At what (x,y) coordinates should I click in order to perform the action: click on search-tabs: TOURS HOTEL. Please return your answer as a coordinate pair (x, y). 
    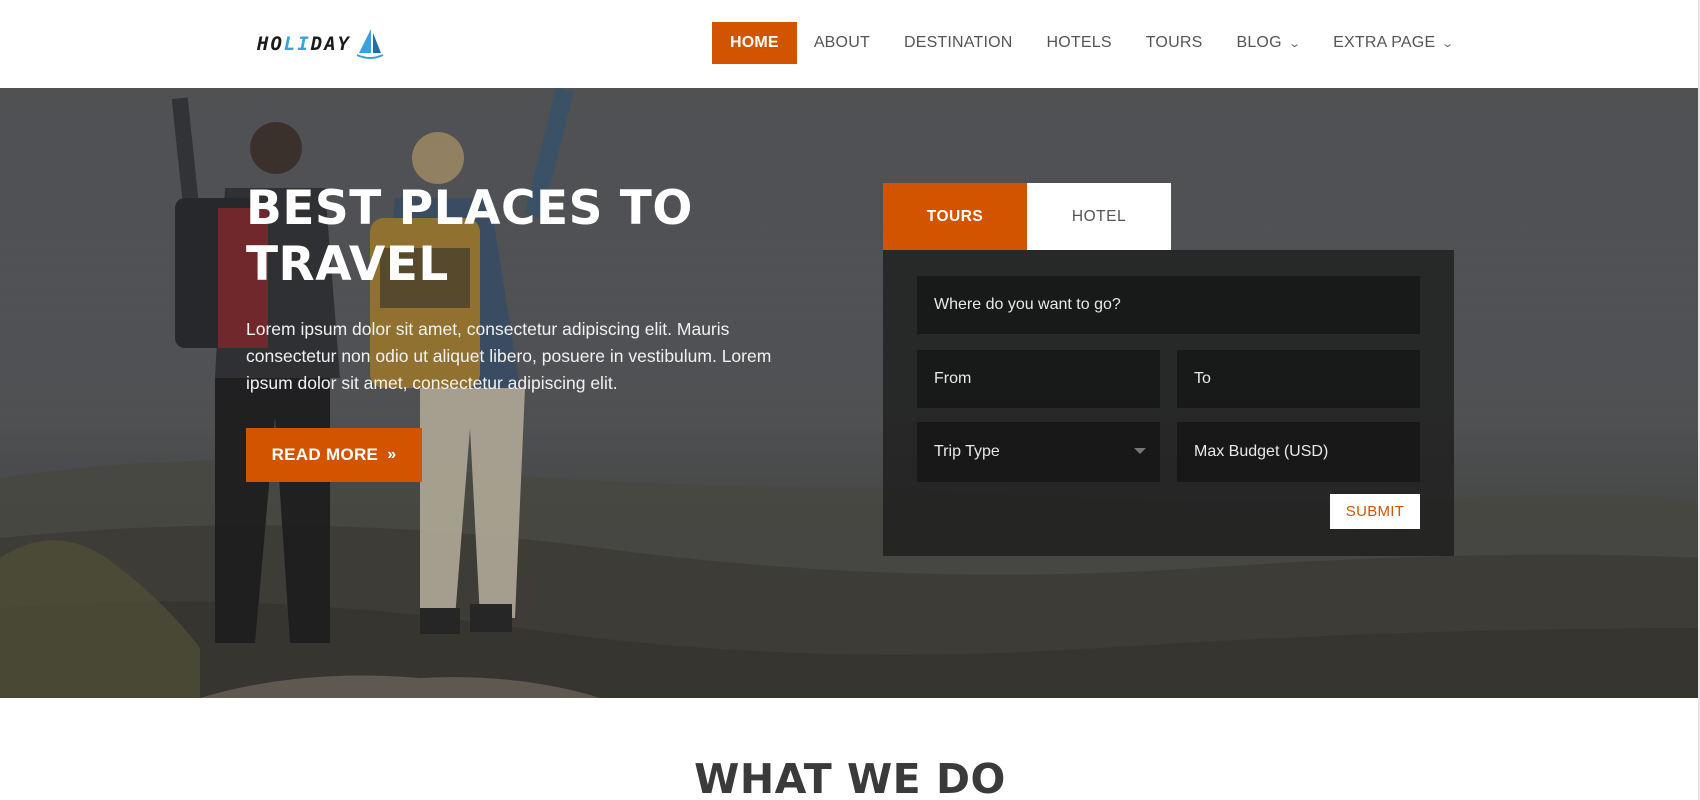
    Looking at the image, I should click on (1027, 216).